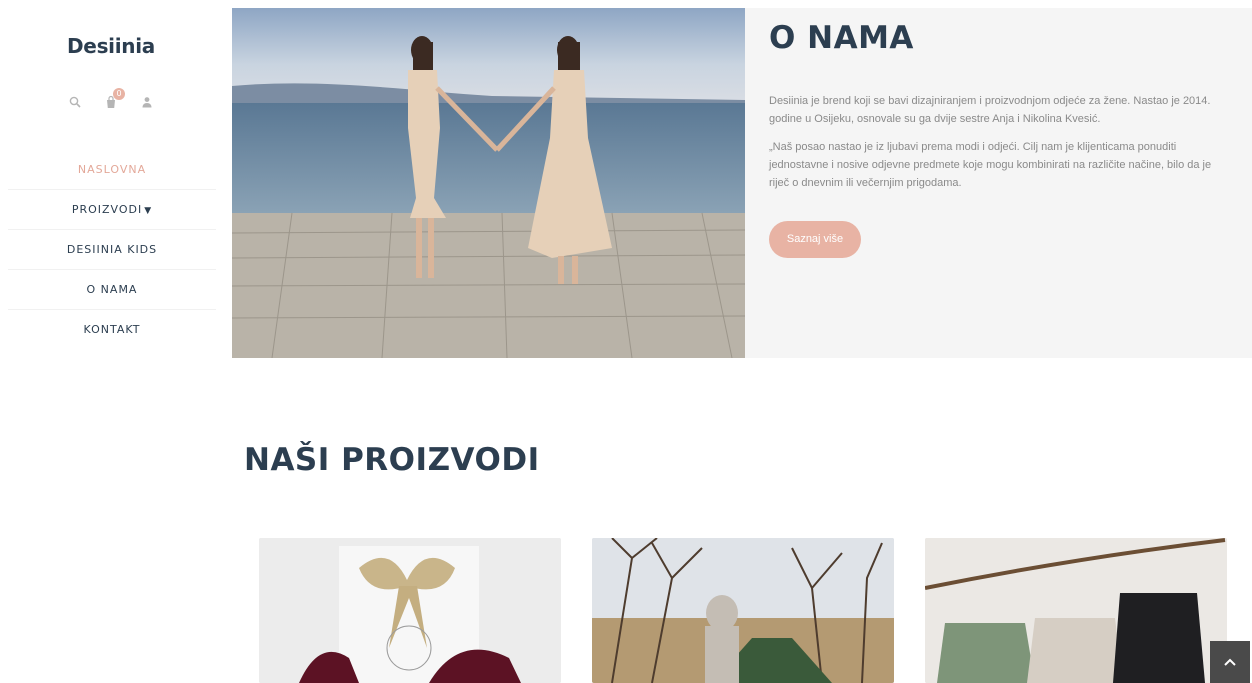 The image size is (1252, 683). What do you see at coordinates (112, 170) in the screenshot?
I see `nav-item-naslovna: NASLOVNA` at bounding box center [112, 170].